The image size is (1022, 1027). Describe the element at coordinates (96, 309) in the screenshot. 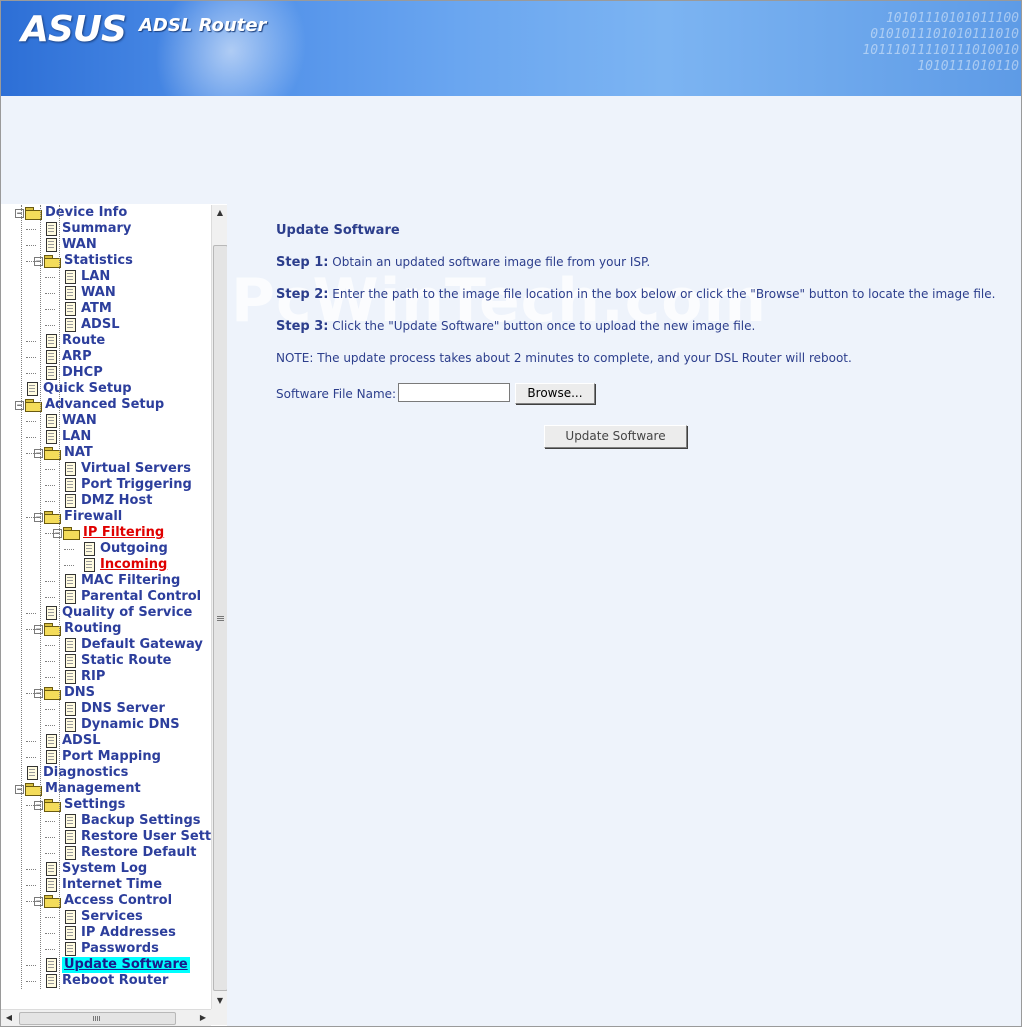

I see `nav-item-label: ATM` at that location.